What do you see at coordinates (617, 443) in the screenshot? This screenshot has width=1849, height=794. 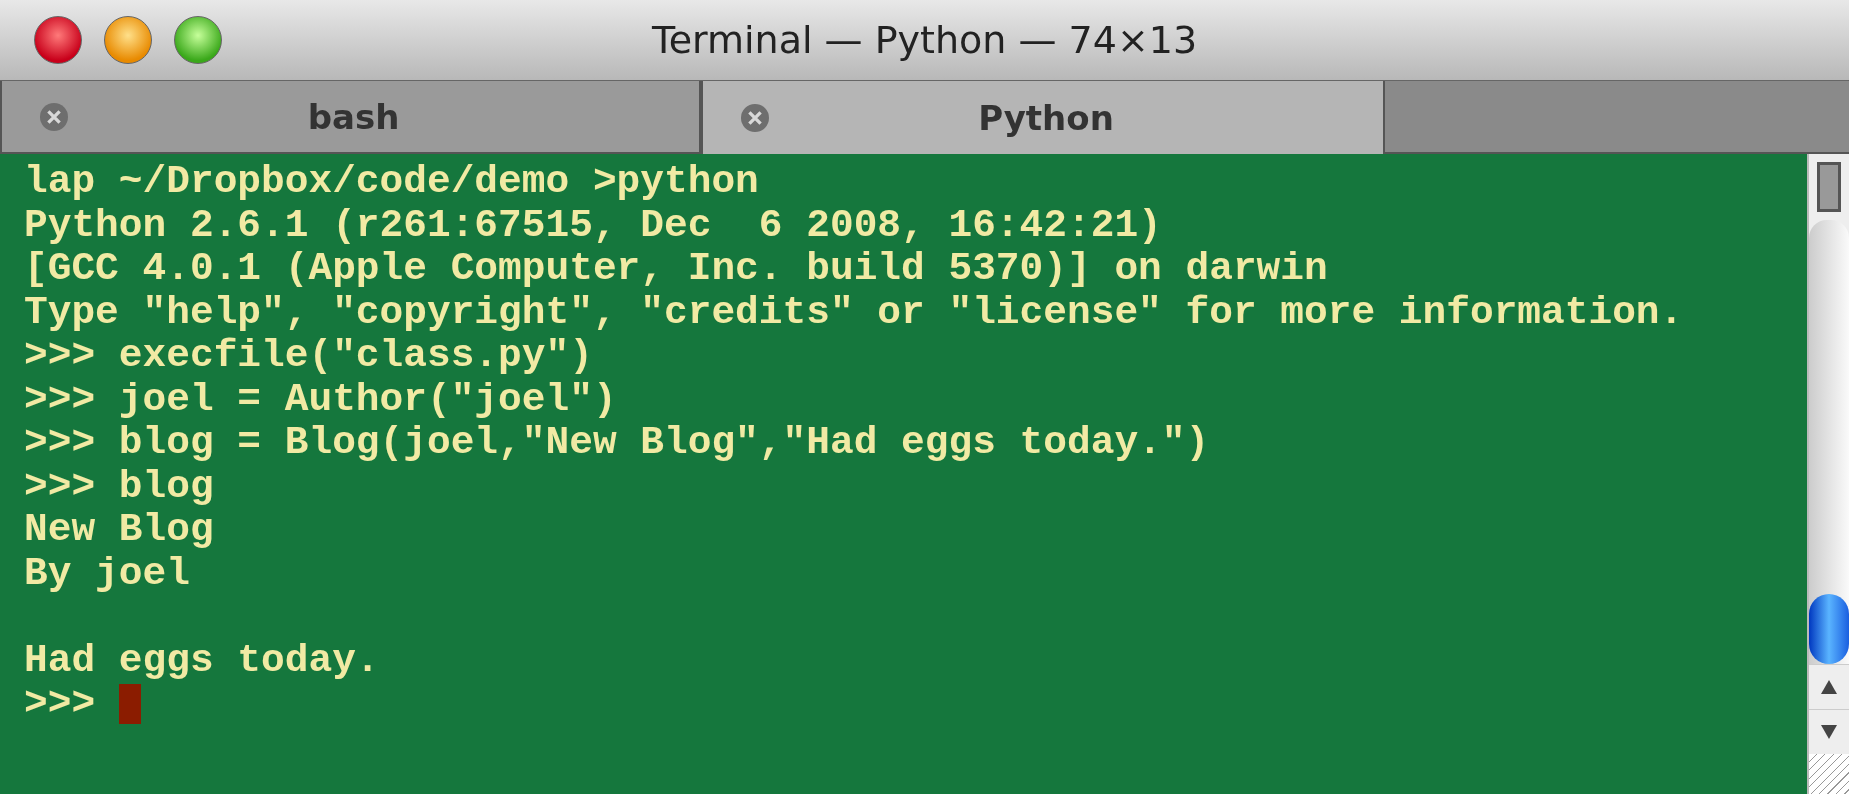 I see `terminal-line: >>> blog = Blog(joel,"New Blog","Had eggs today.")` at bounding box center [617, 443].